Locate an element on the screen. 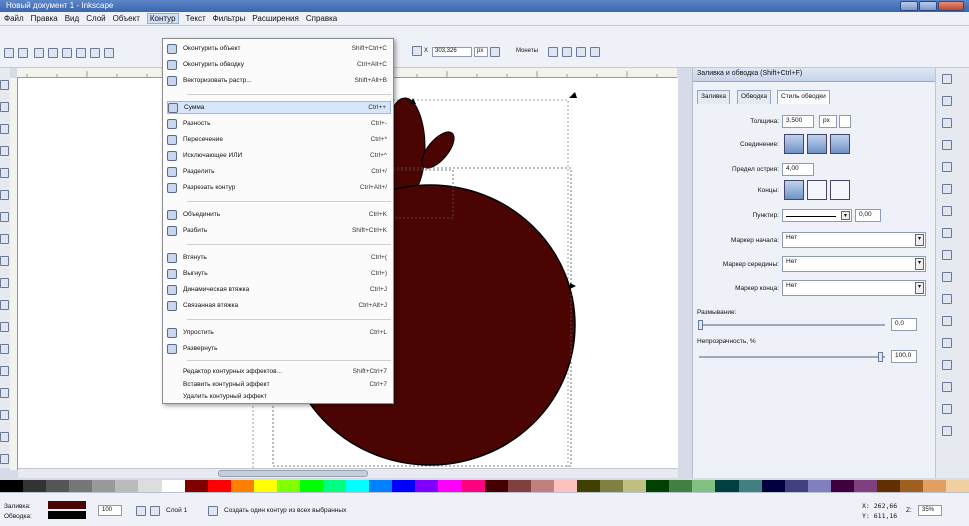 Image resolution: width=969 pixels, height=526 pixels. close-button is located at coordinates (951, 6).